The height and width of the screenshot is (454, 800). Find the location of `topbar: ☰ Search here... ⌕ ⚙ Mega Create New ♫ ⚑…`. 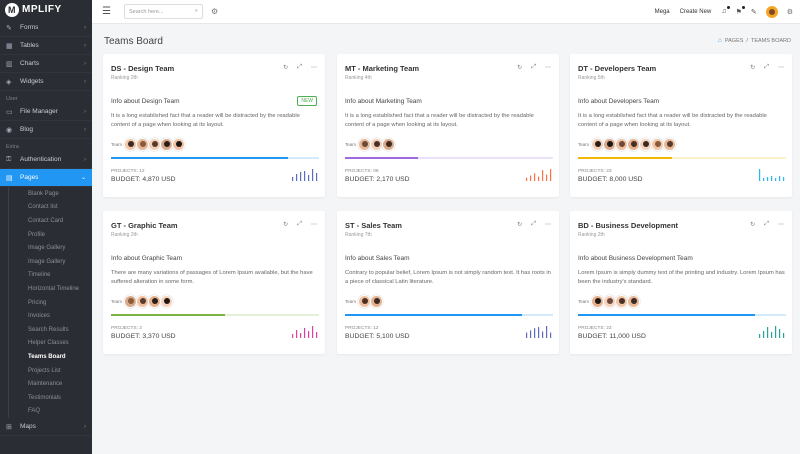

topbar: ☰ Search here... ⌕ ⚙ Mega Create New ♫ ⚑… is located at coordinates (446, 12).